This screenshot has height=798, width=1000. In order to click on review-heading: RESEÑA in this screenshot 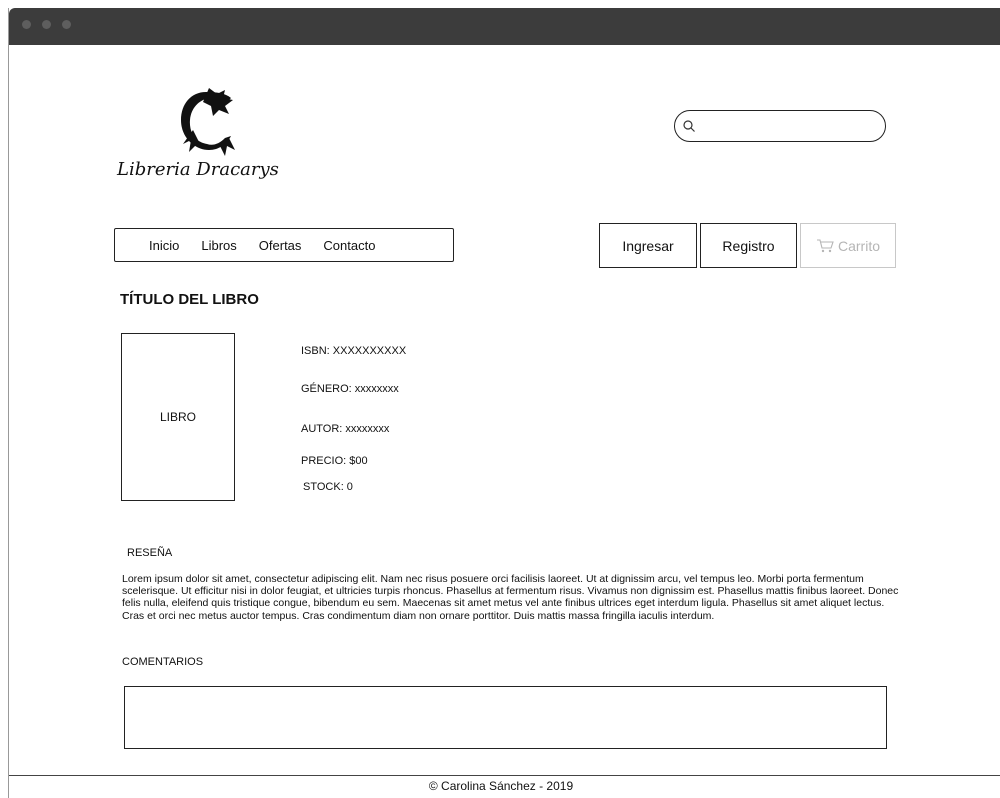, I will do `click(150, 553)`.